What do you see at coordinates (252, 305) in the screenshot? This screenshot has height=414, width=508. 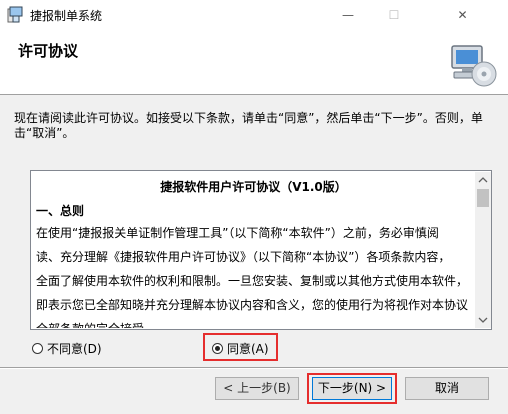 I see `license-line: 即表示您已全部知晓并充分理解本协议内容和含义，您的使用行为将视作对本协议` at bounding box center [252, 305].